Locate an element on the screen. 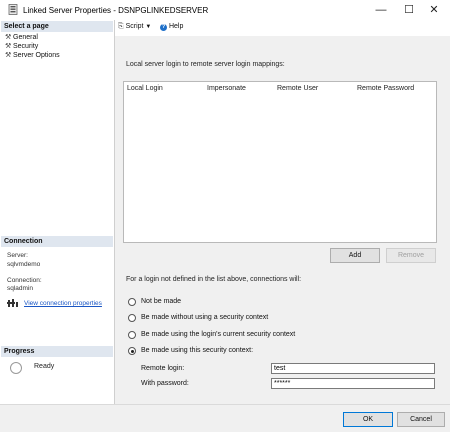 This screenshot has width=450, height=432. cancel-button: Cancel is located at coordinates (421, 419).